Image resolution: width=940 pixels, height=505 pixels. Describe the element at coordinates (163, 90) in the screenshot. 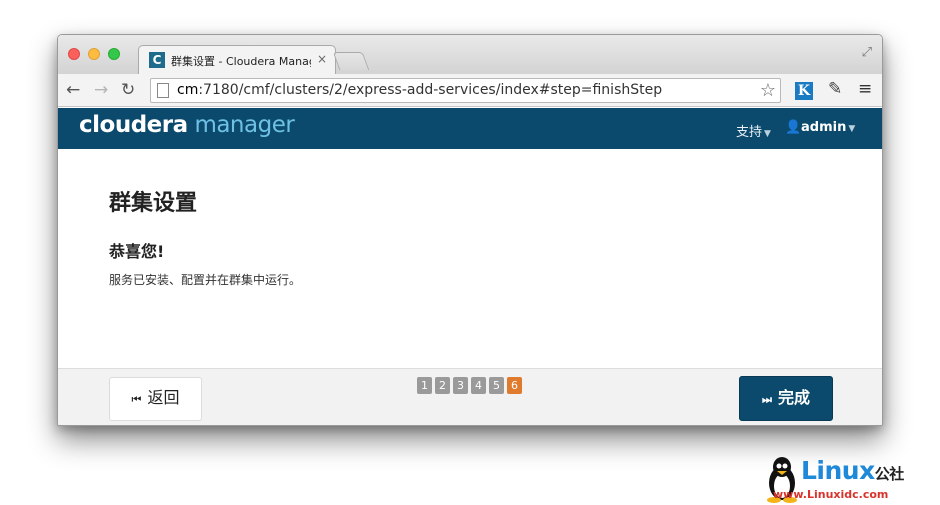

I see `page-icon` at that location.